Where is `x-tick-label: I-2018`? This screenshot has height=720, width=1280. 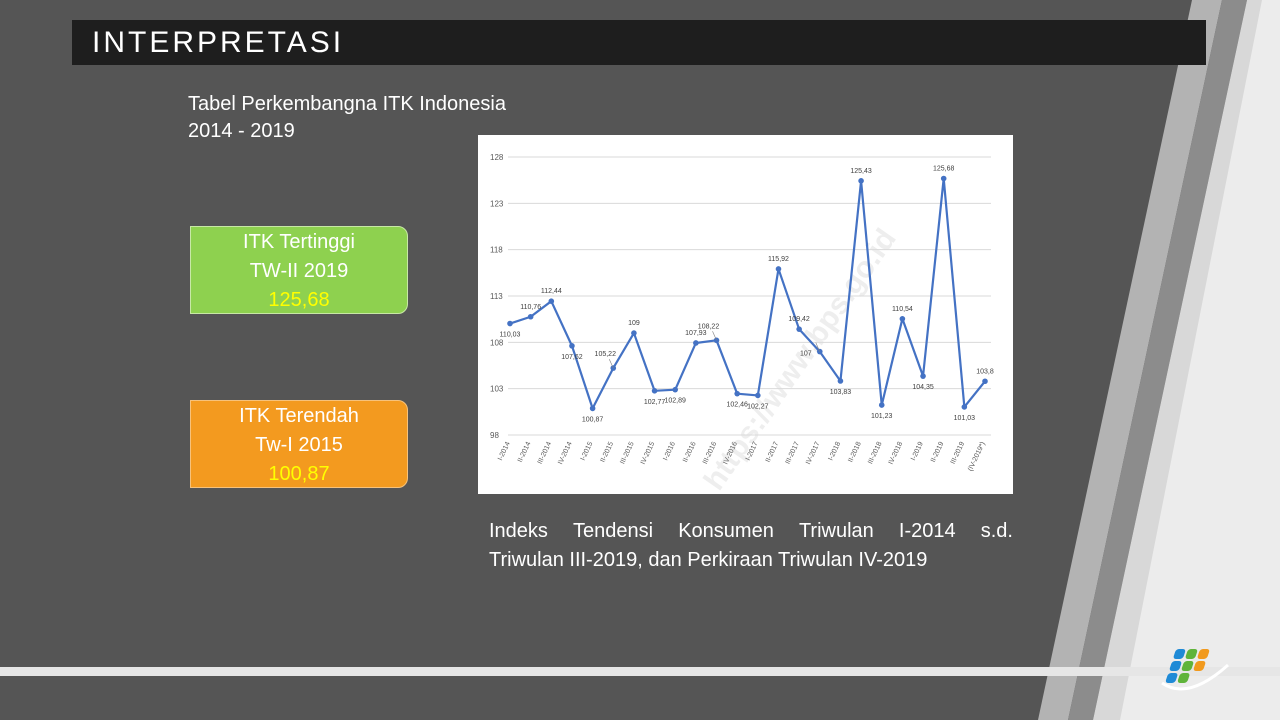 x-tick-label: I-2018 is located at coordinates (835, 451).